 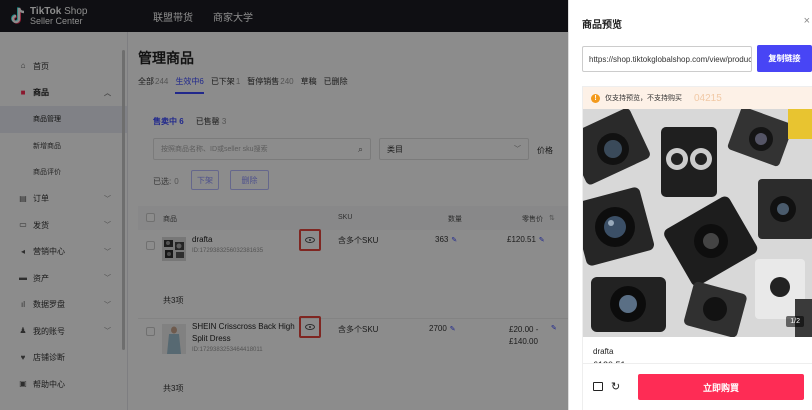 I want to click on preview-notice: ! 仅支持预览，不支持购买 04215, so click(x=697, y=98).